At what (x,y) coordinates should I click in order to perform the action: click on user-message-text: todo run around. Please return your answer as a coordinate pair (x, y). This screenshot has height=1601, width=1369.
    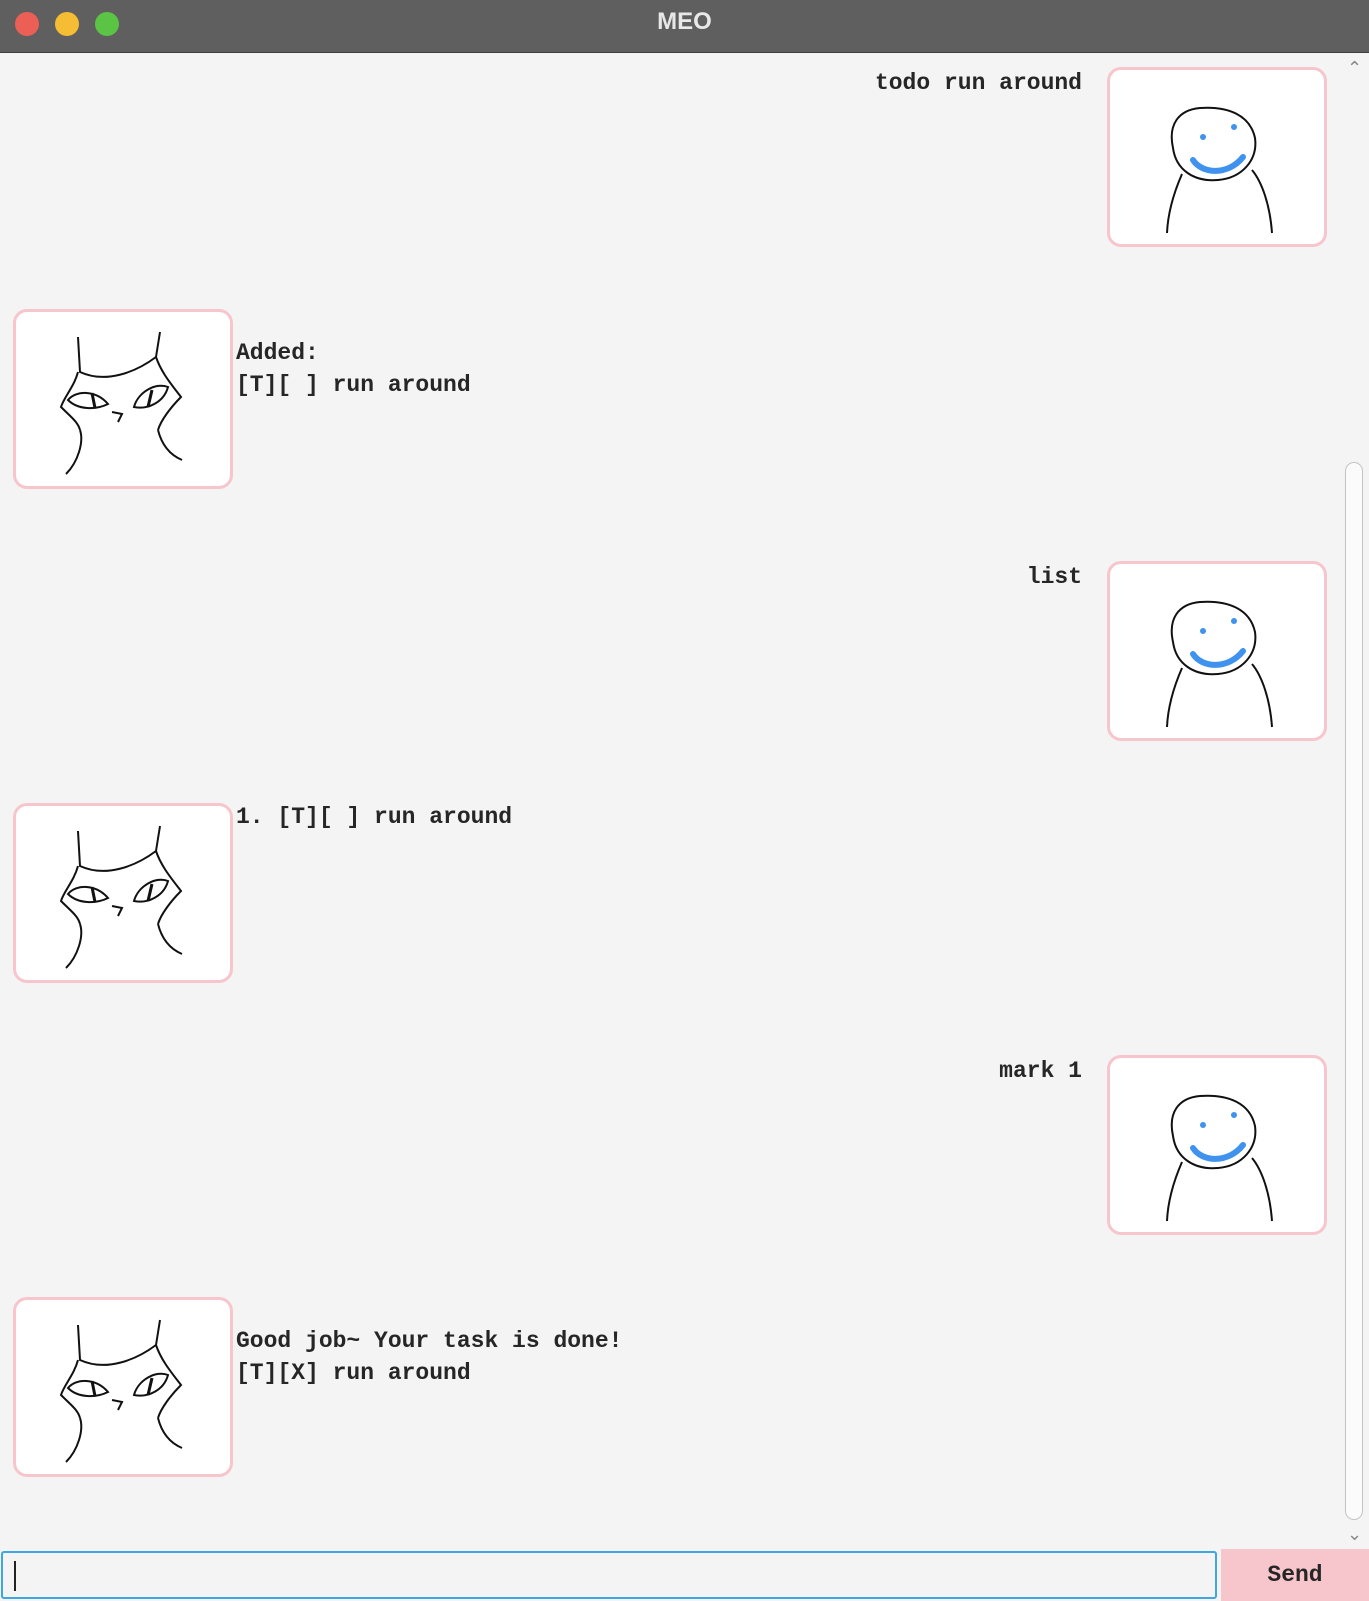
    Looking at the image, I should click on (978, 83).